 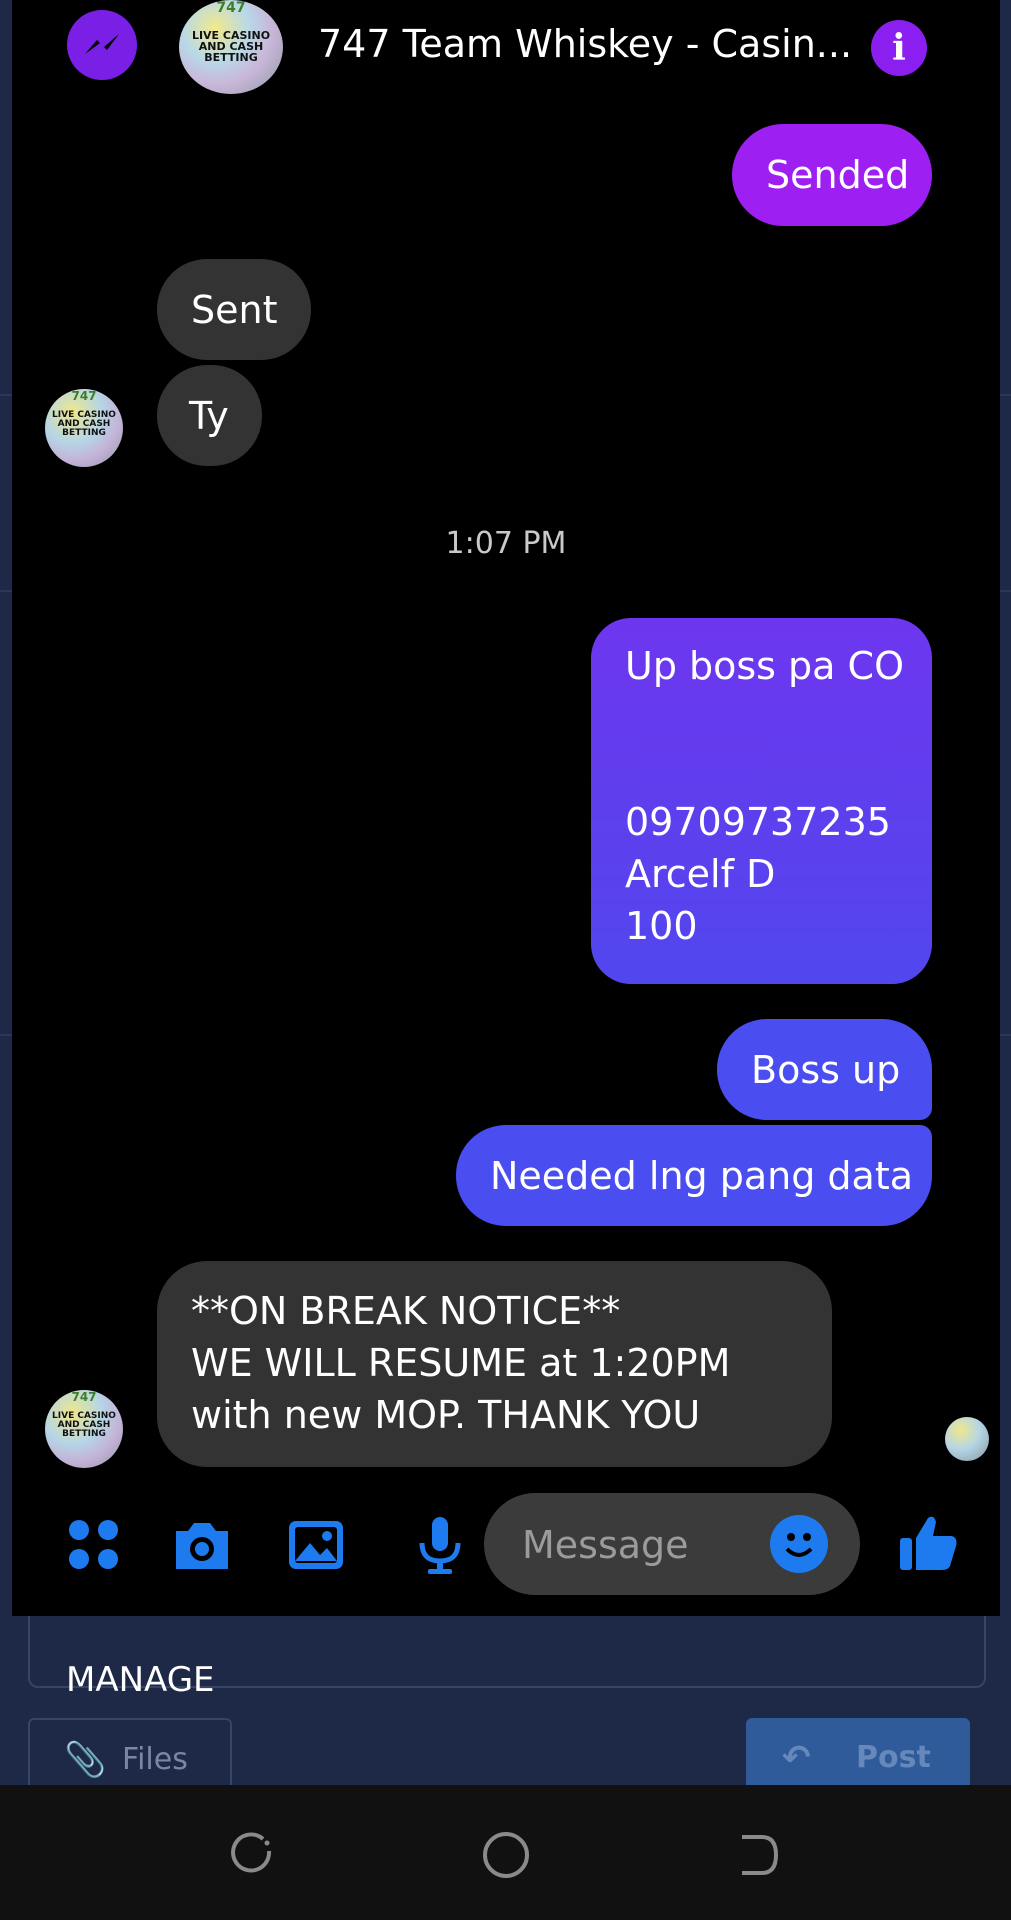 What do you see at coordinates (234, 309) in the screenshot?
I see `message-bubble-received: Sent` at bounding box center [234, 309].